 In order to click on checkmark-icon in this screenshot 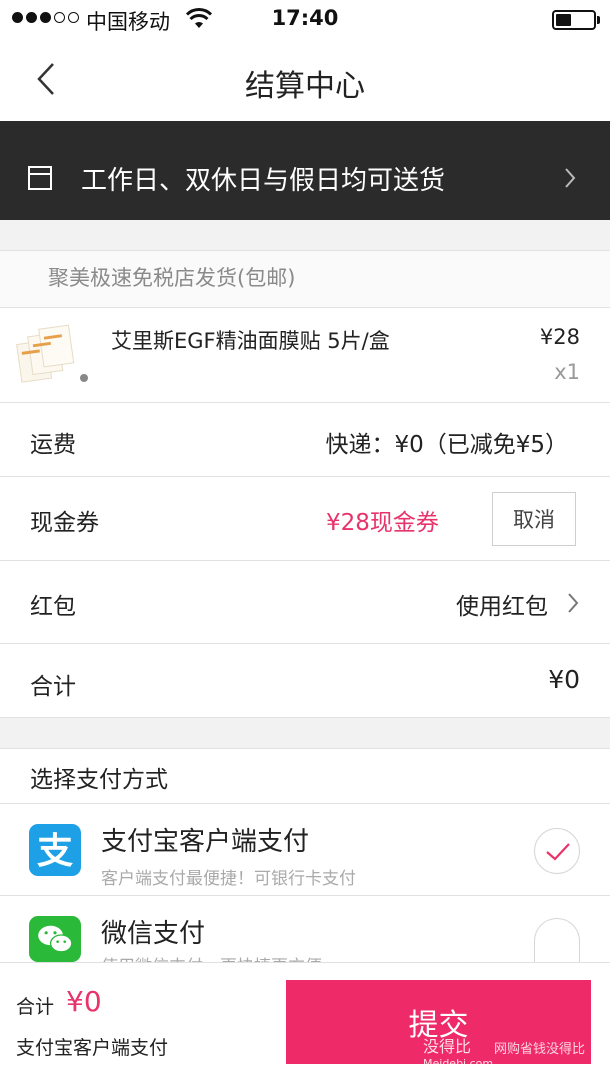, I will do `click(558, 852)`.